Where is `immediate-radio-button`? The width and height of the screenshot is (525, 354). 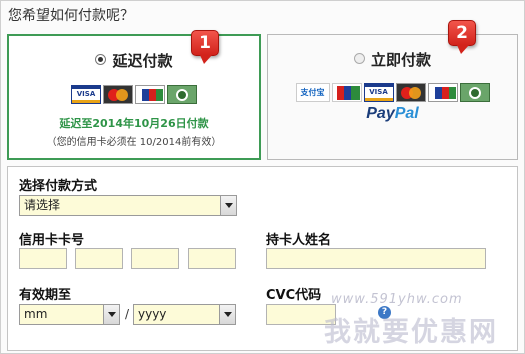
immediate-radio-button is located at coordinates (359, 58).